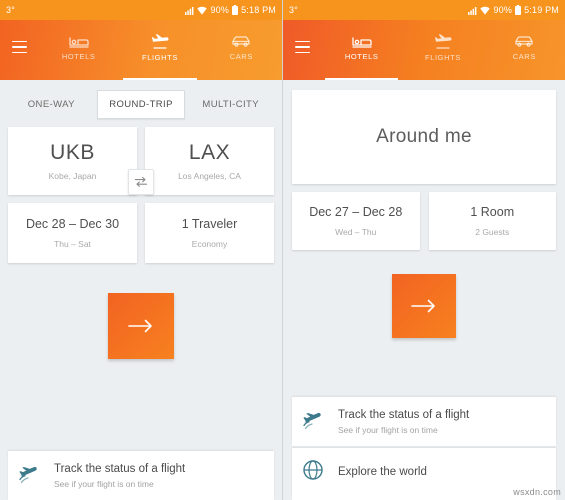  What do you see at coordinates (209, 244) in the screenshot?
I see `travelers-class: Economy` at bounding box center [209, 244].